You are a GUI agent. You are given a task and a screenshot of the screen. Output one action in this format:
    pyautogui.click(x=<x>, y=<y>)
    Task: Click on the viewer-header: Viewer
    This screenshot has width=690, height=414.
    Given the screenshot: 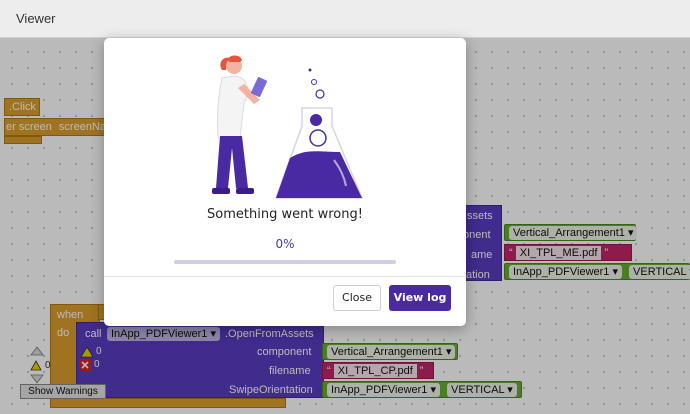 What is the action you would take?
    pyautogui.click(x=345, y=19)
    